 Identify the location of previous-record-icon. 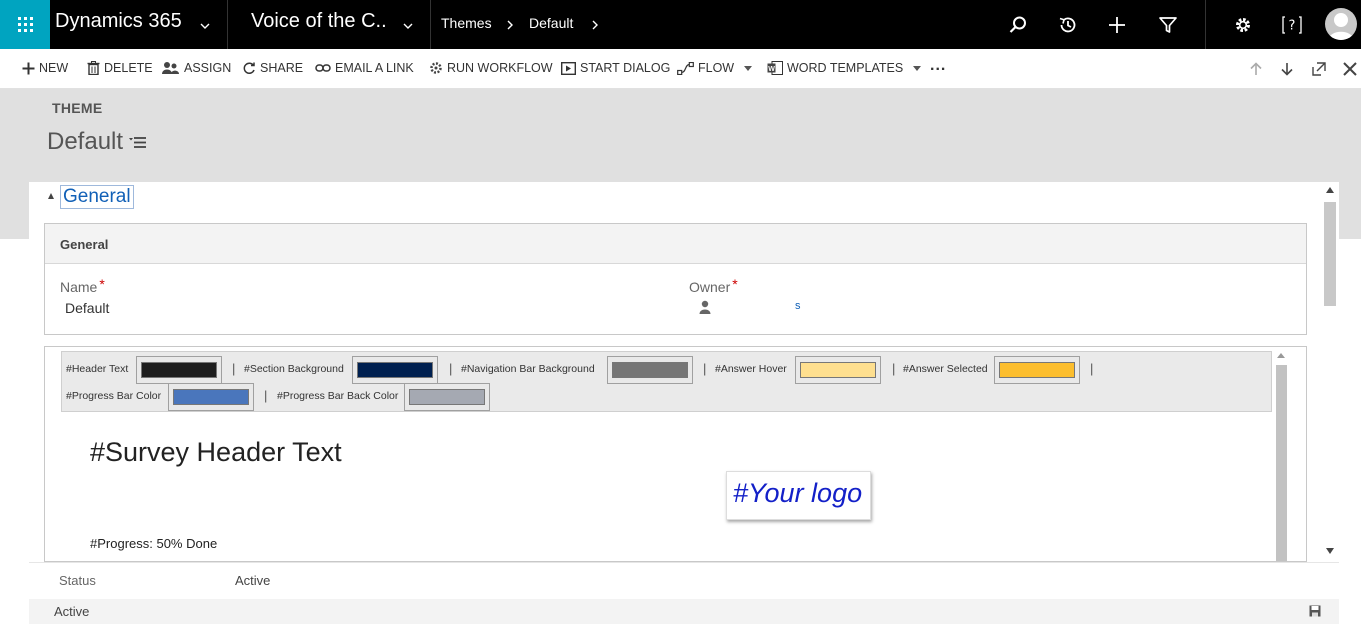
(1256, 69).